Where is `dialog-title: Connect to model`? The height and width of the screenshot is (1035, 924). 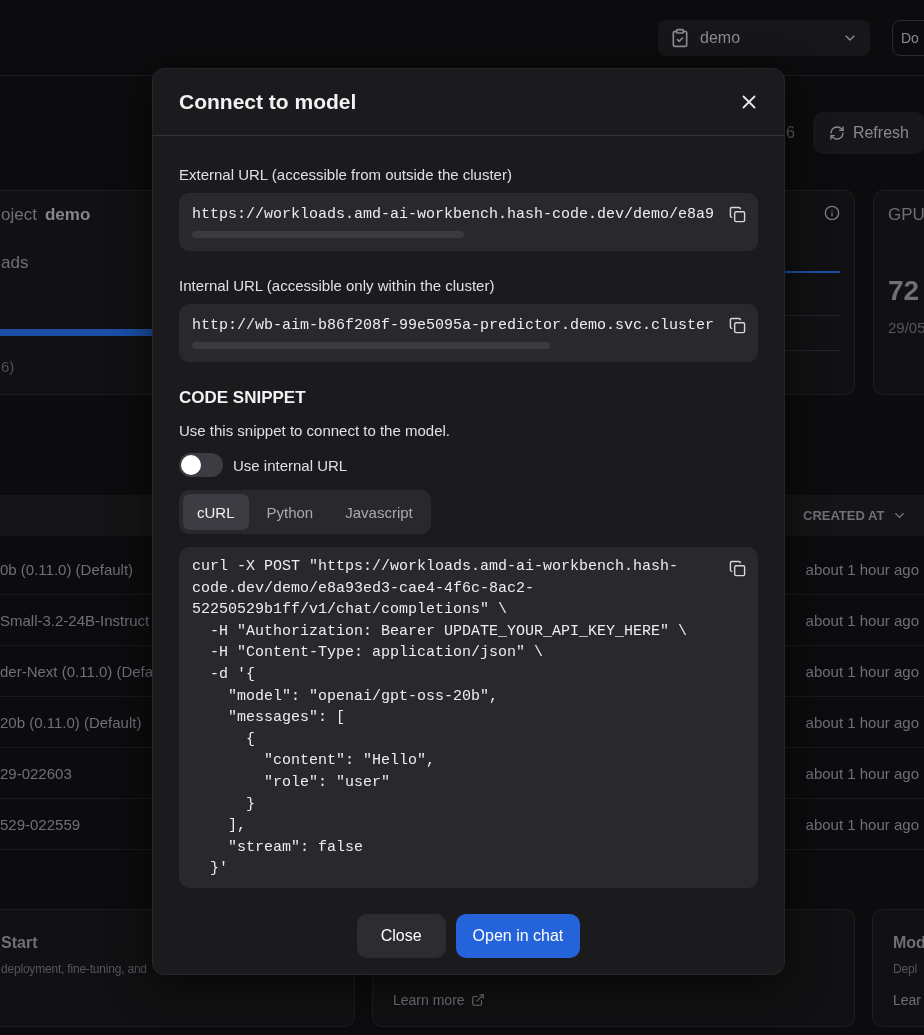 dialog-title: Connect to model is located at coordinates (268, 102).